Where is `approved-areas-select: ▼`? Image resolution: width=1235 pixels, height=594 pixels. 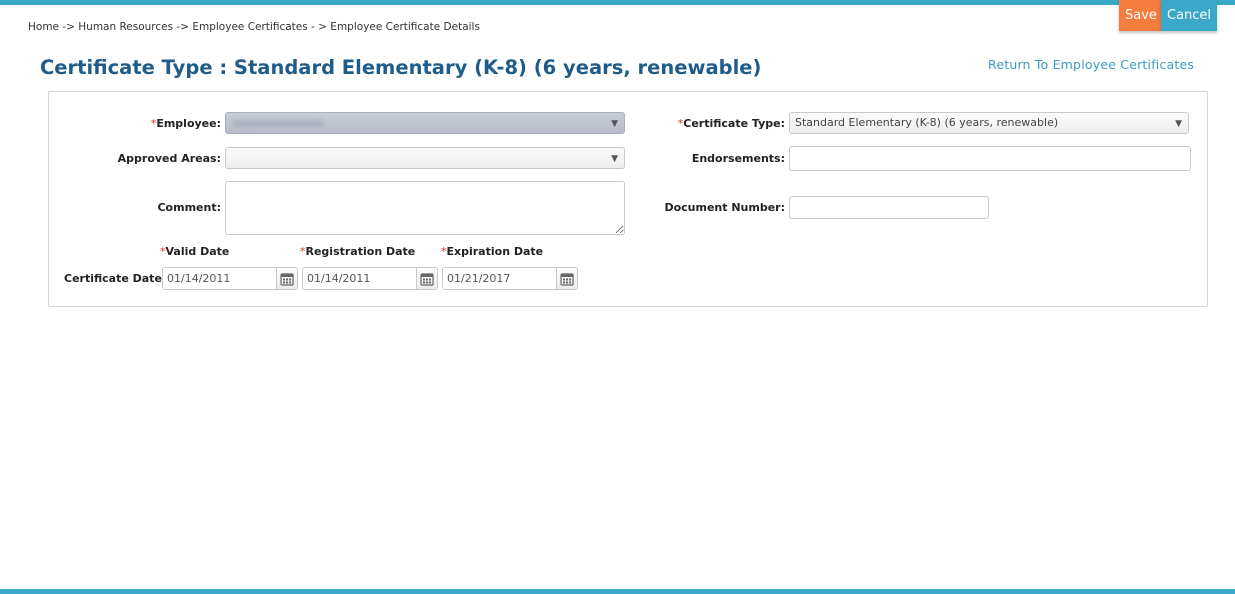 approved-areas-select: ▼ is located at coordinates (425, 158).